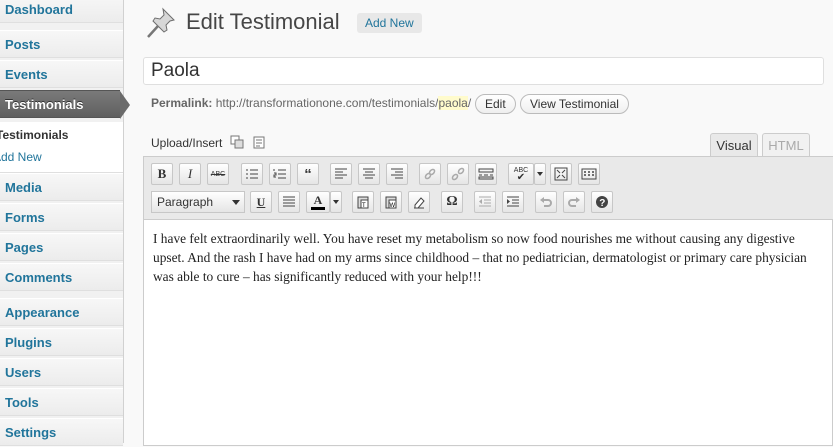  I want to click on clear-formatting-icon, so click(419, 202).